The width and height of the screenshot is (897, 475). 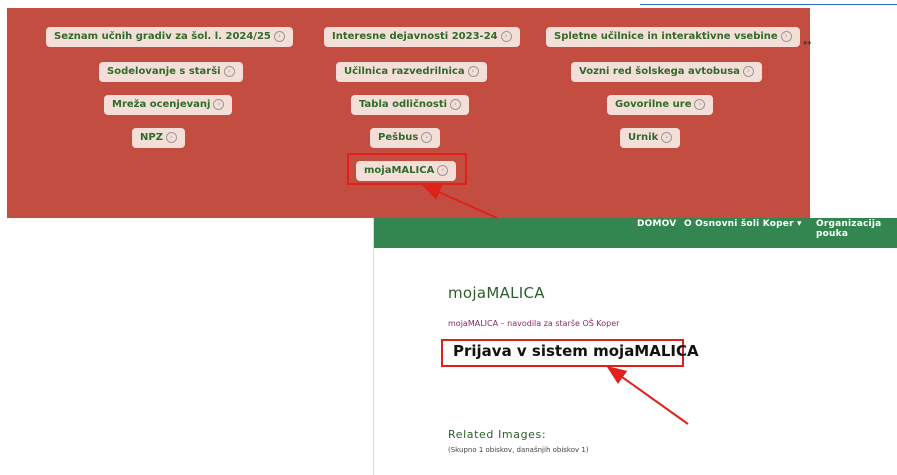 I want to click on link-label: NPZ, so click(x=151, y=137).